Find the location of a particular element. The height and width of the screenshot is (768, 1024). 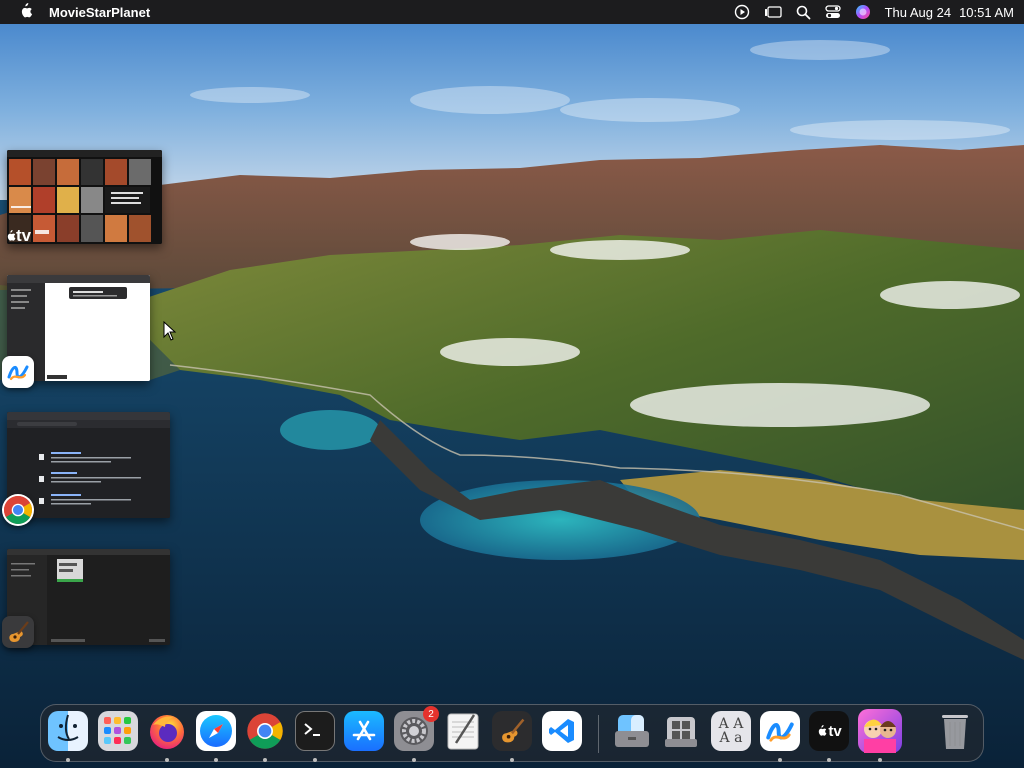

system-settings-badge: 2 is located at coordinates (431, 714).